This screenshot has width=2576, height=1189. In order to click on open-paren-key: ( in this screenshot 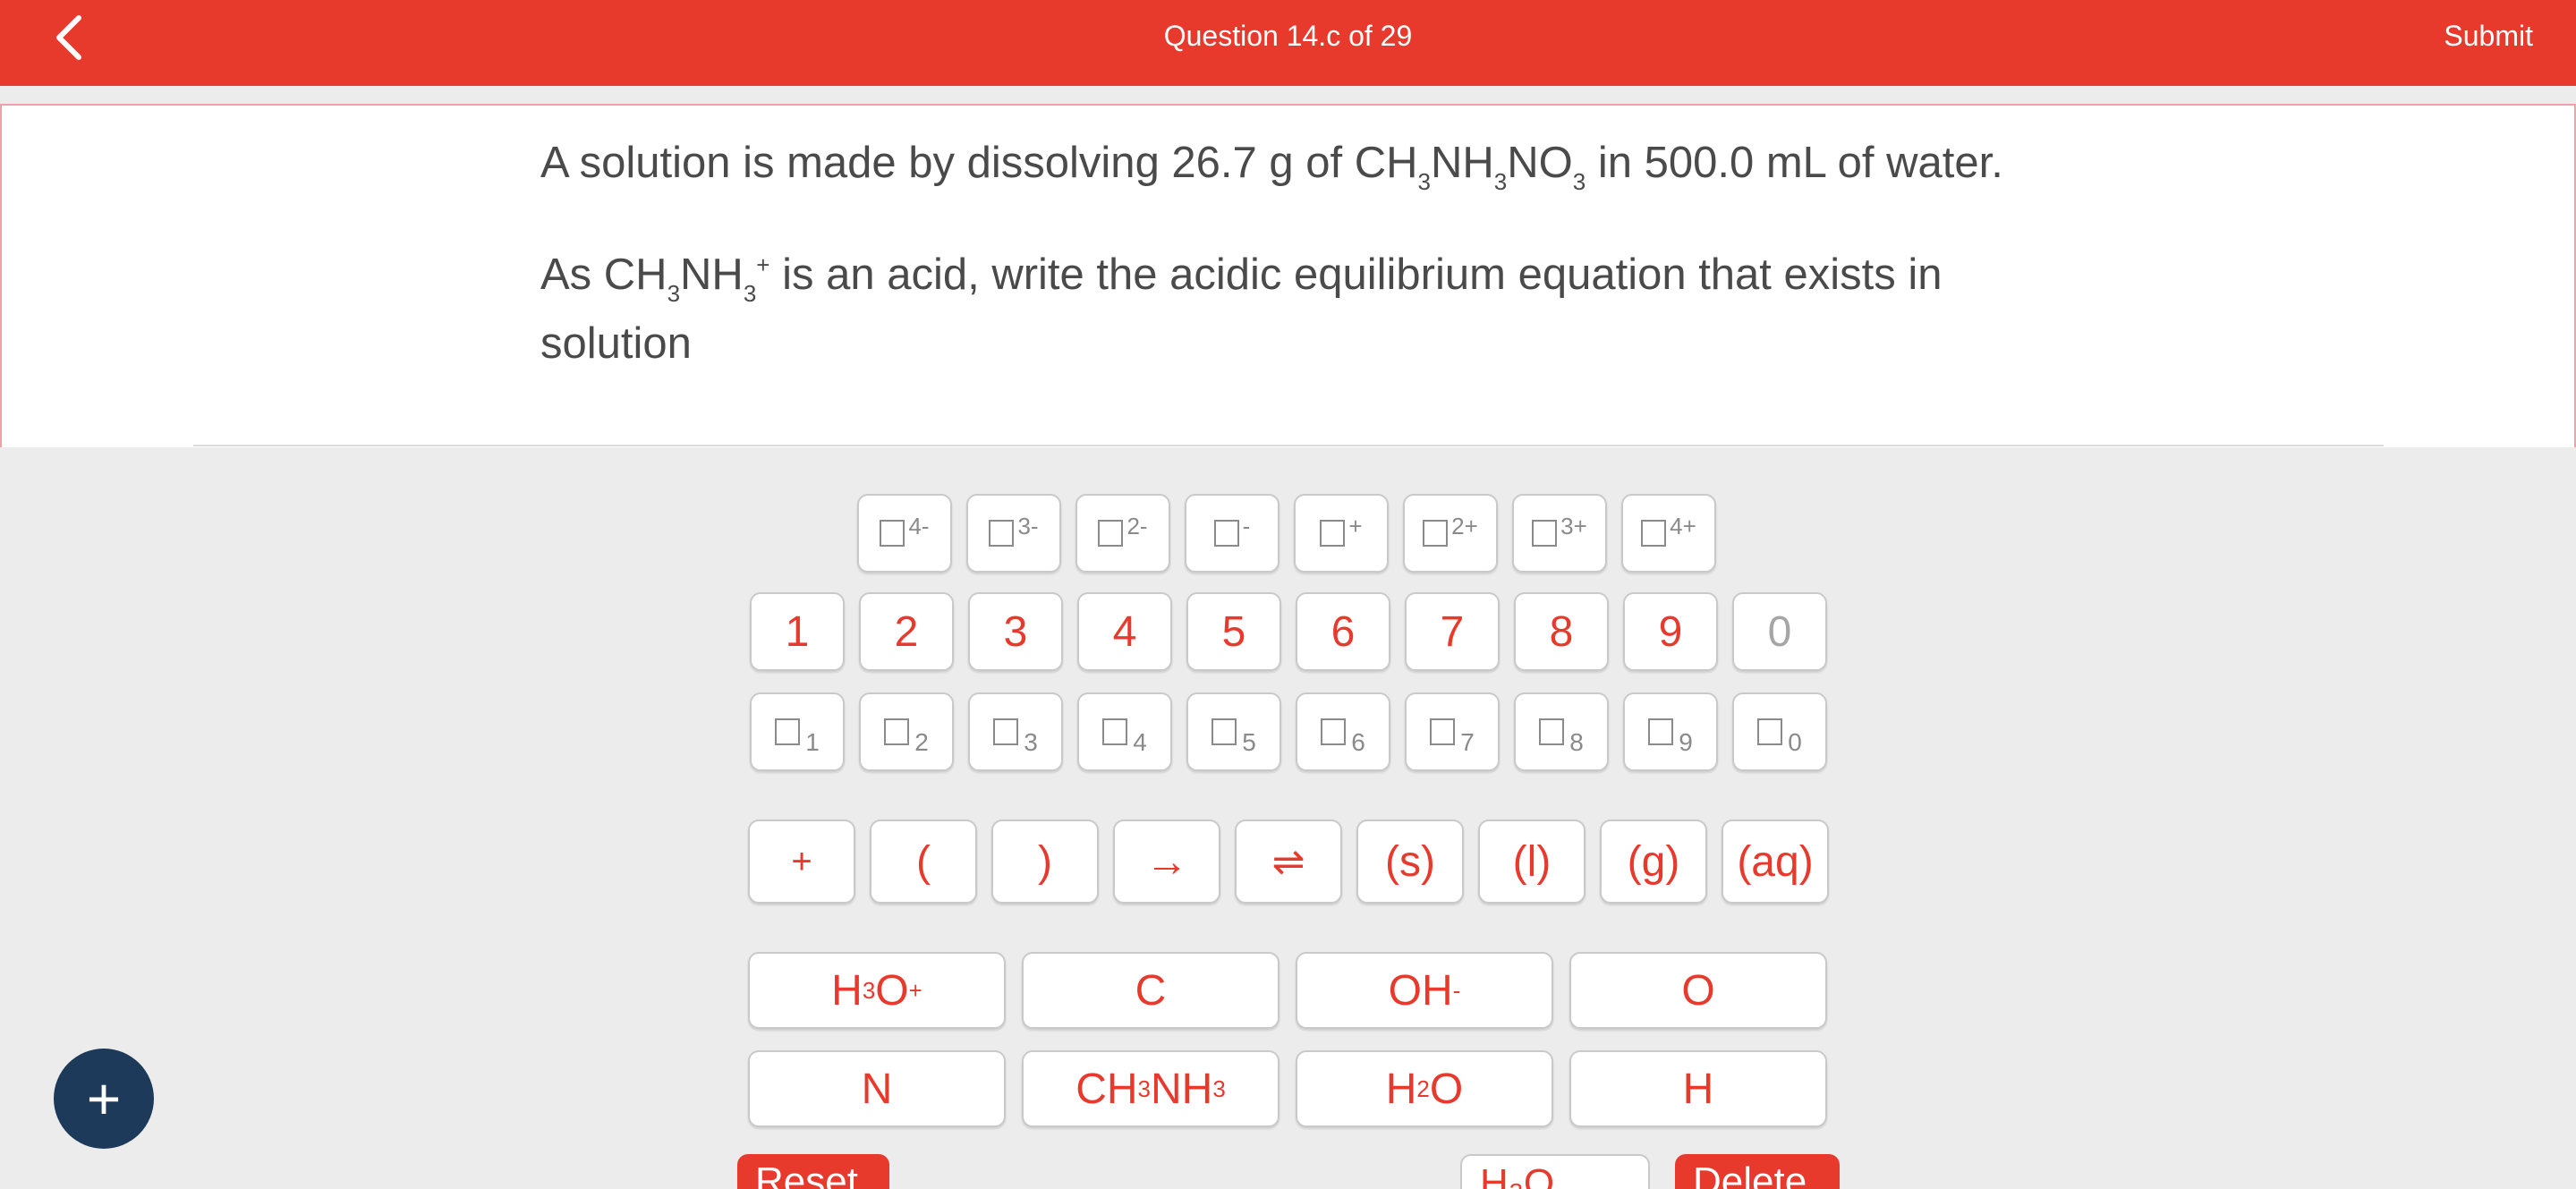, I will do `click(924, 862)`.